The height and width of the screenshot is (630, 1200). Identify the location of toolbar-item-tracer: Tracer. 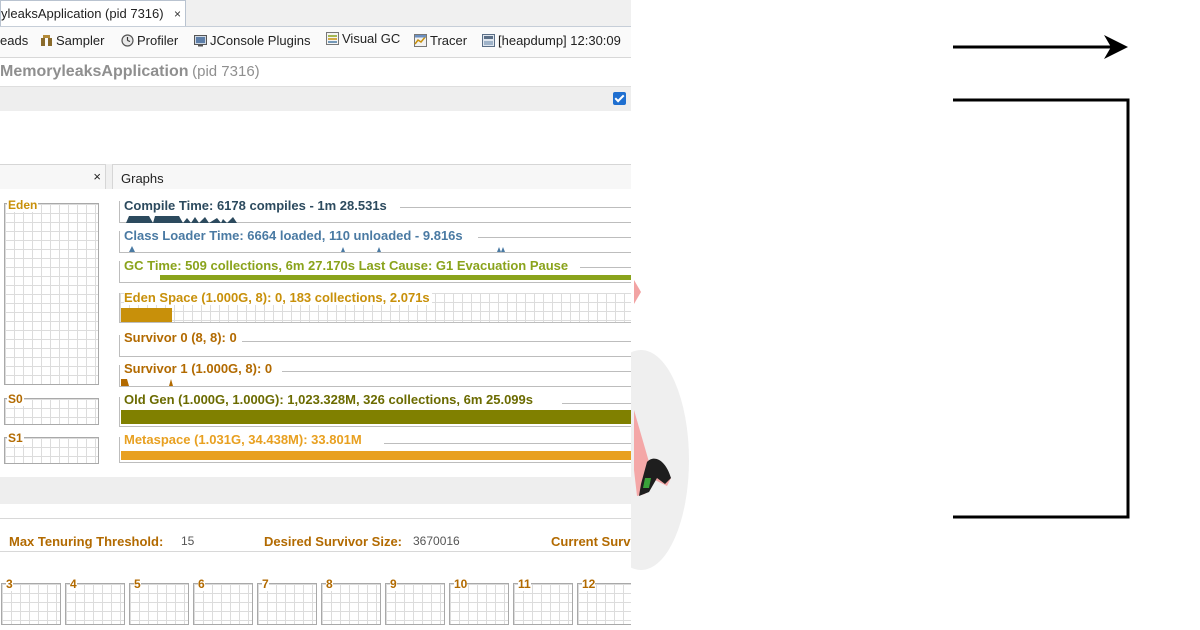
(440, 40).